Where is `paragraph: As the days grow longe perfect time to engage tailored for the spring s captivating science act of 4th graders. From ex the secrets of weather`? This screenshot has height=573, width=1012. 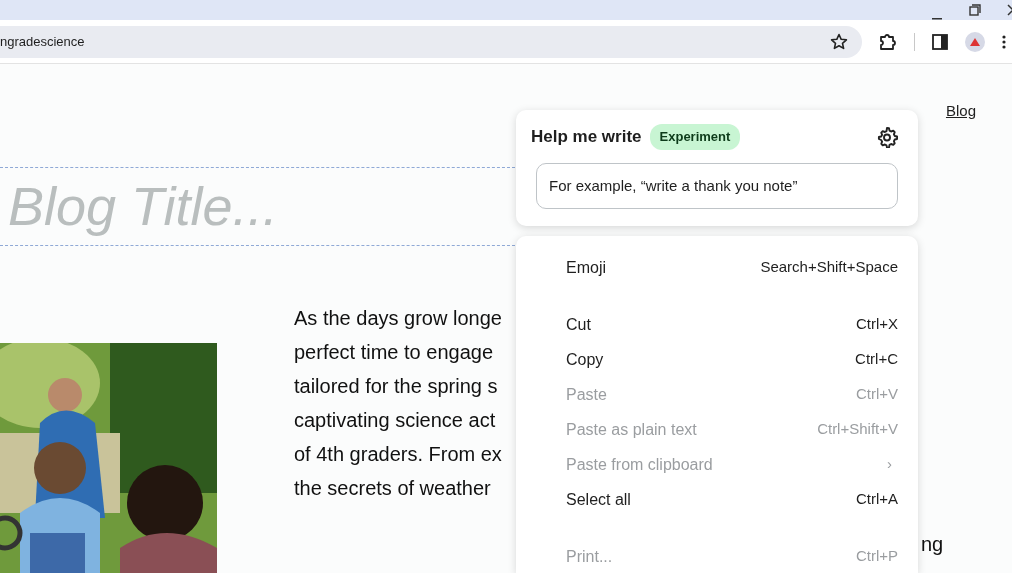
paragraph: As the days grow longe perfect time to engage tailored for the spring s captivating science act of 4th graders. From ex the secrets of weather is located at coordinates (398, 403).